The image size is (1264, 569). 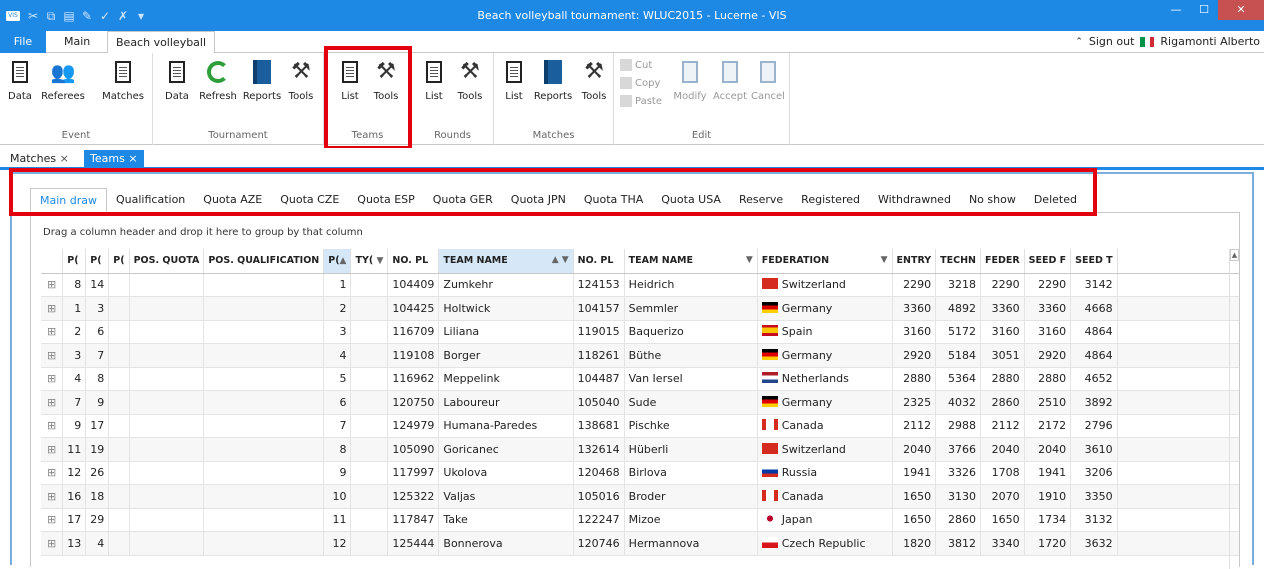 What do you see at coordinates (958, 261) in the screenshot?
I see `column-header-techn: TECHN` at bounding box center [958, 261].